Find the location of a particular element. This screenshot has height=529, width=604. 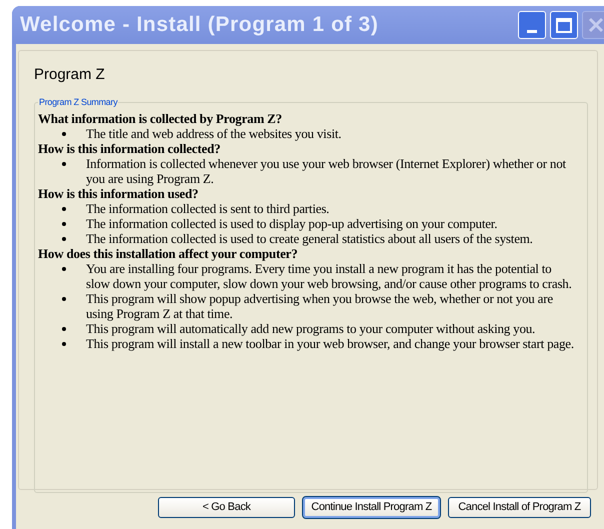

bullet-text: The information collected is used to create general statistics about all users of the system. is located at coordinates (310, 238).